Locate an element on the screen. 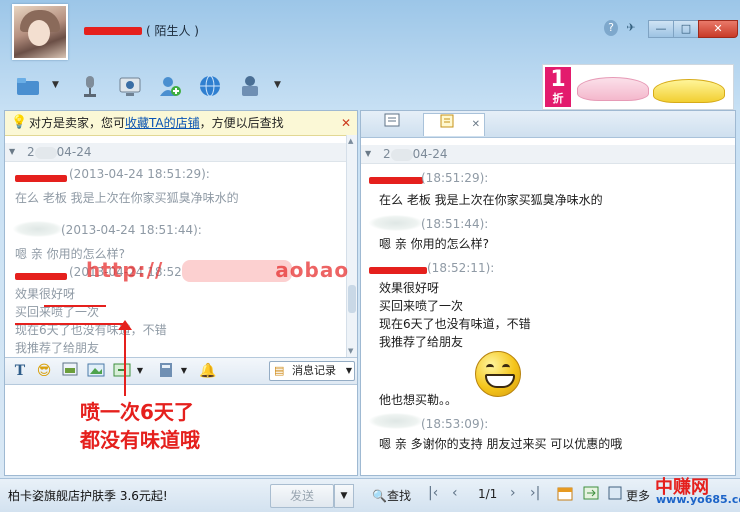 The width and height of the screenshot is (740, 512). page-indicator: 1/1 is located at coordinates (488, 494).